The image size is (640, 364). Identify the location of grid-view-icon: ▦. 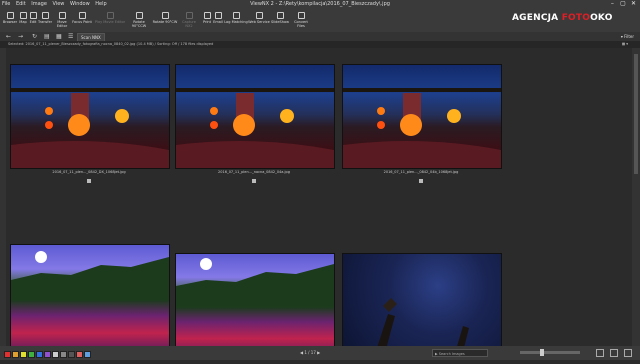
(59, 36).